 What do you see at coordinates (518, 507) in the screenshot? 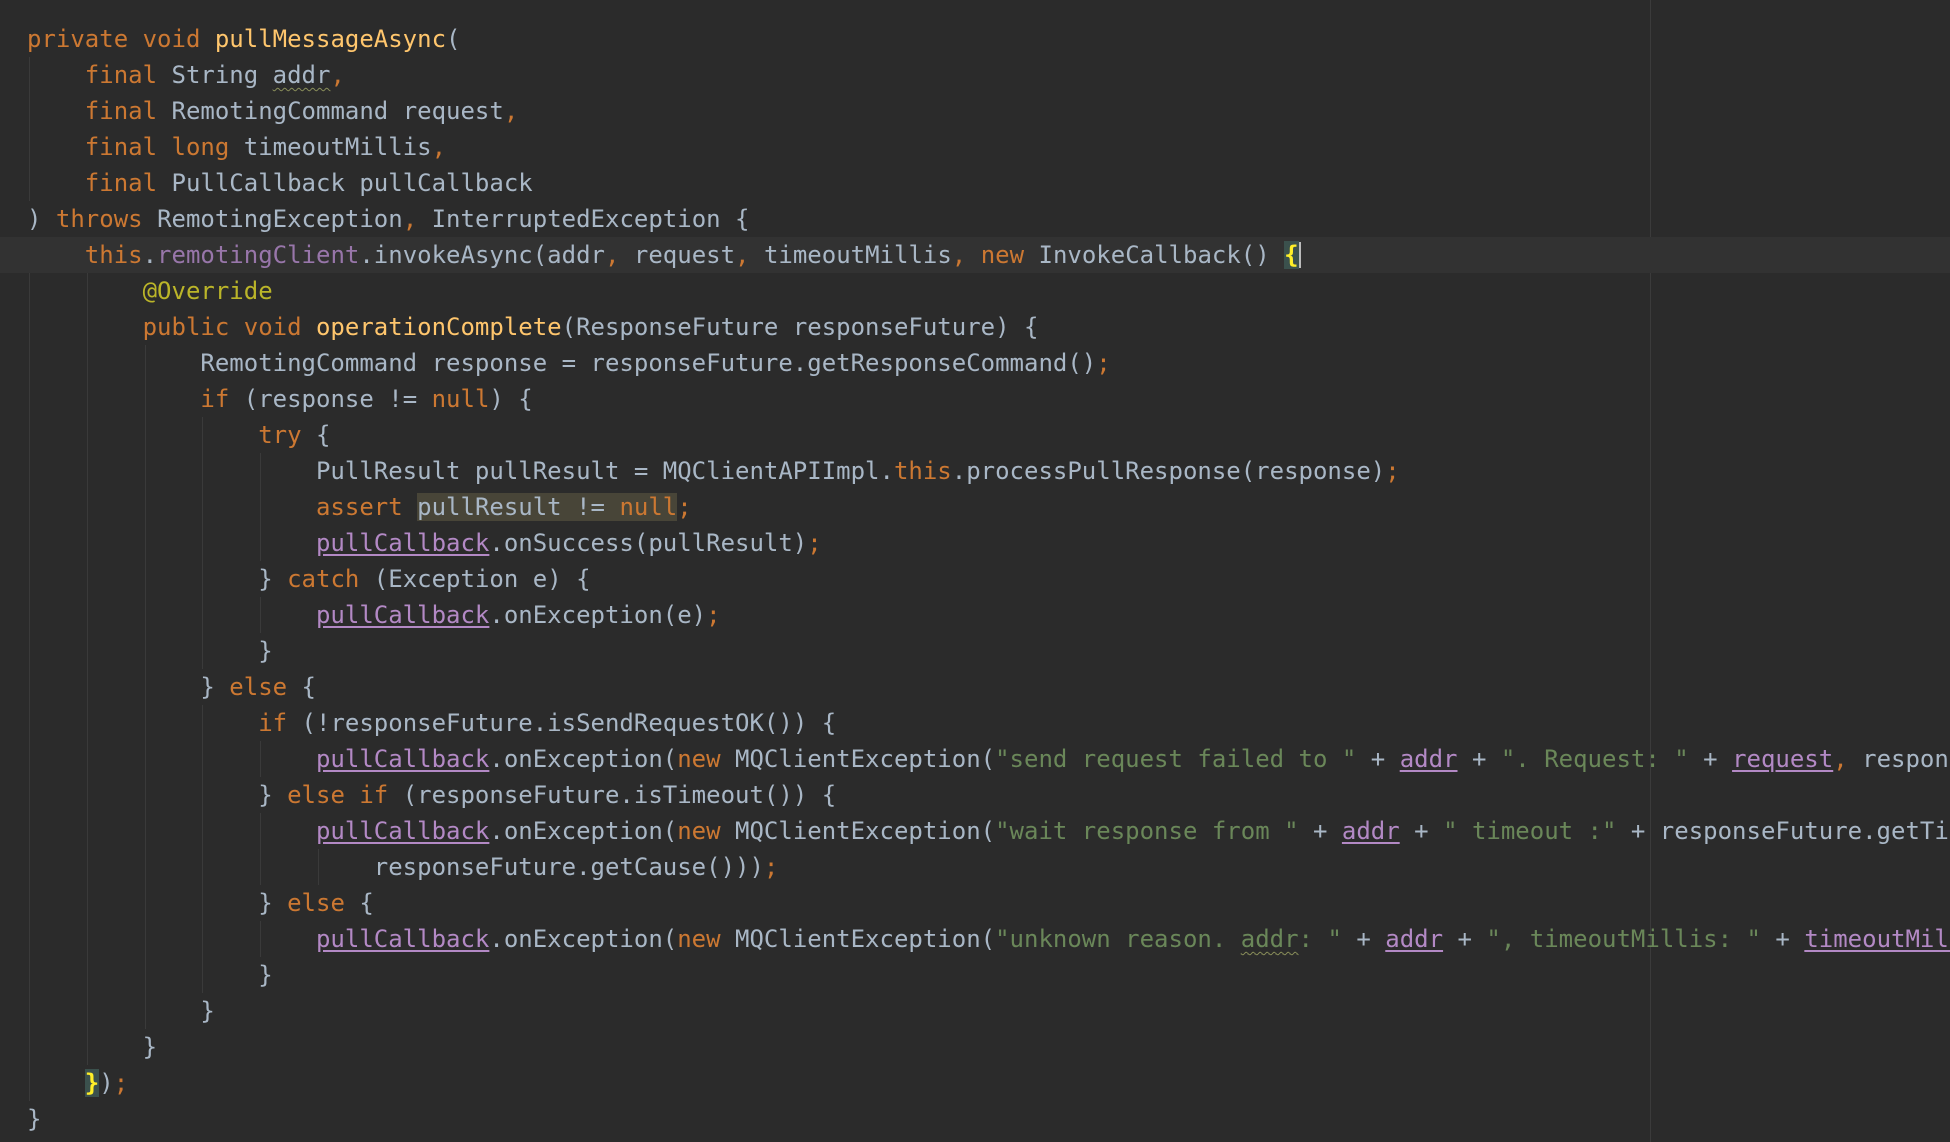
I see `code-token: pullResult !=` at bounding box center [518, 507].